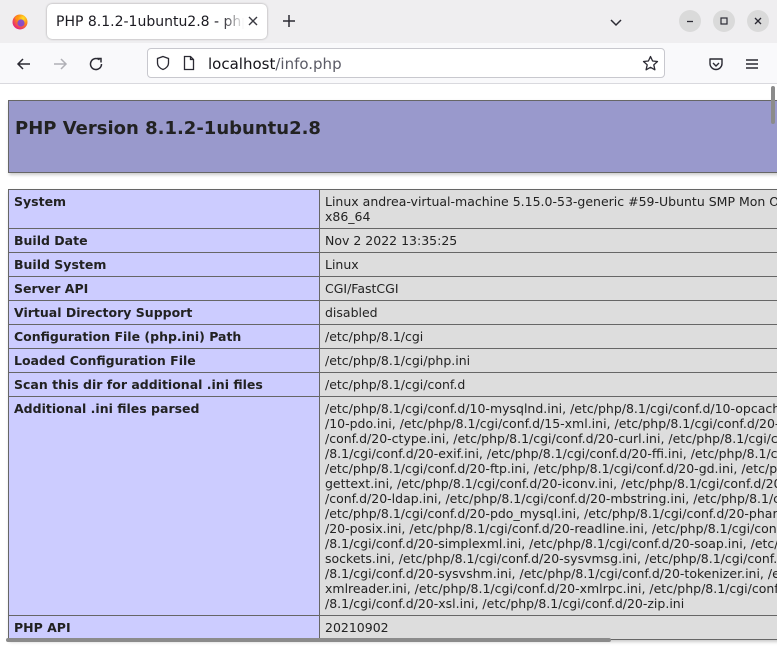 This screenshot has height=646, width=777. I want to click on close-icon, so click(758, 21).